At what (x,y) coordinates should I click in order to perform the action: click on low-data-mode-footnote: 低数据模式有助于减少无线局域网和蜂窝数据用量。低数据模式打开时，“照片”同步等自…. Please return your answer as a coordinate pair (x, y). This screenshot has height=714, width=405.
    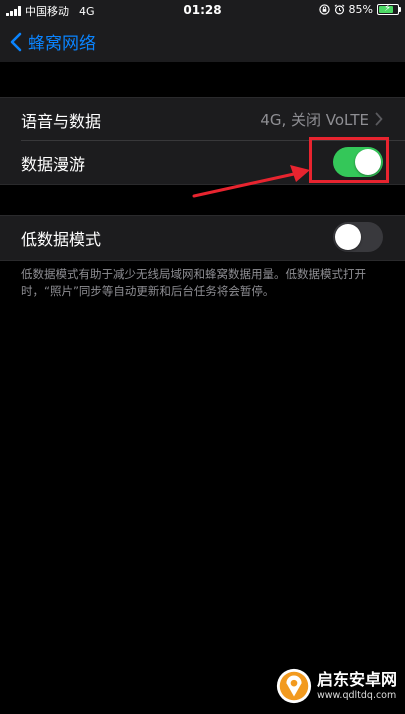
    Looking at the image, I should click on (193, 282).